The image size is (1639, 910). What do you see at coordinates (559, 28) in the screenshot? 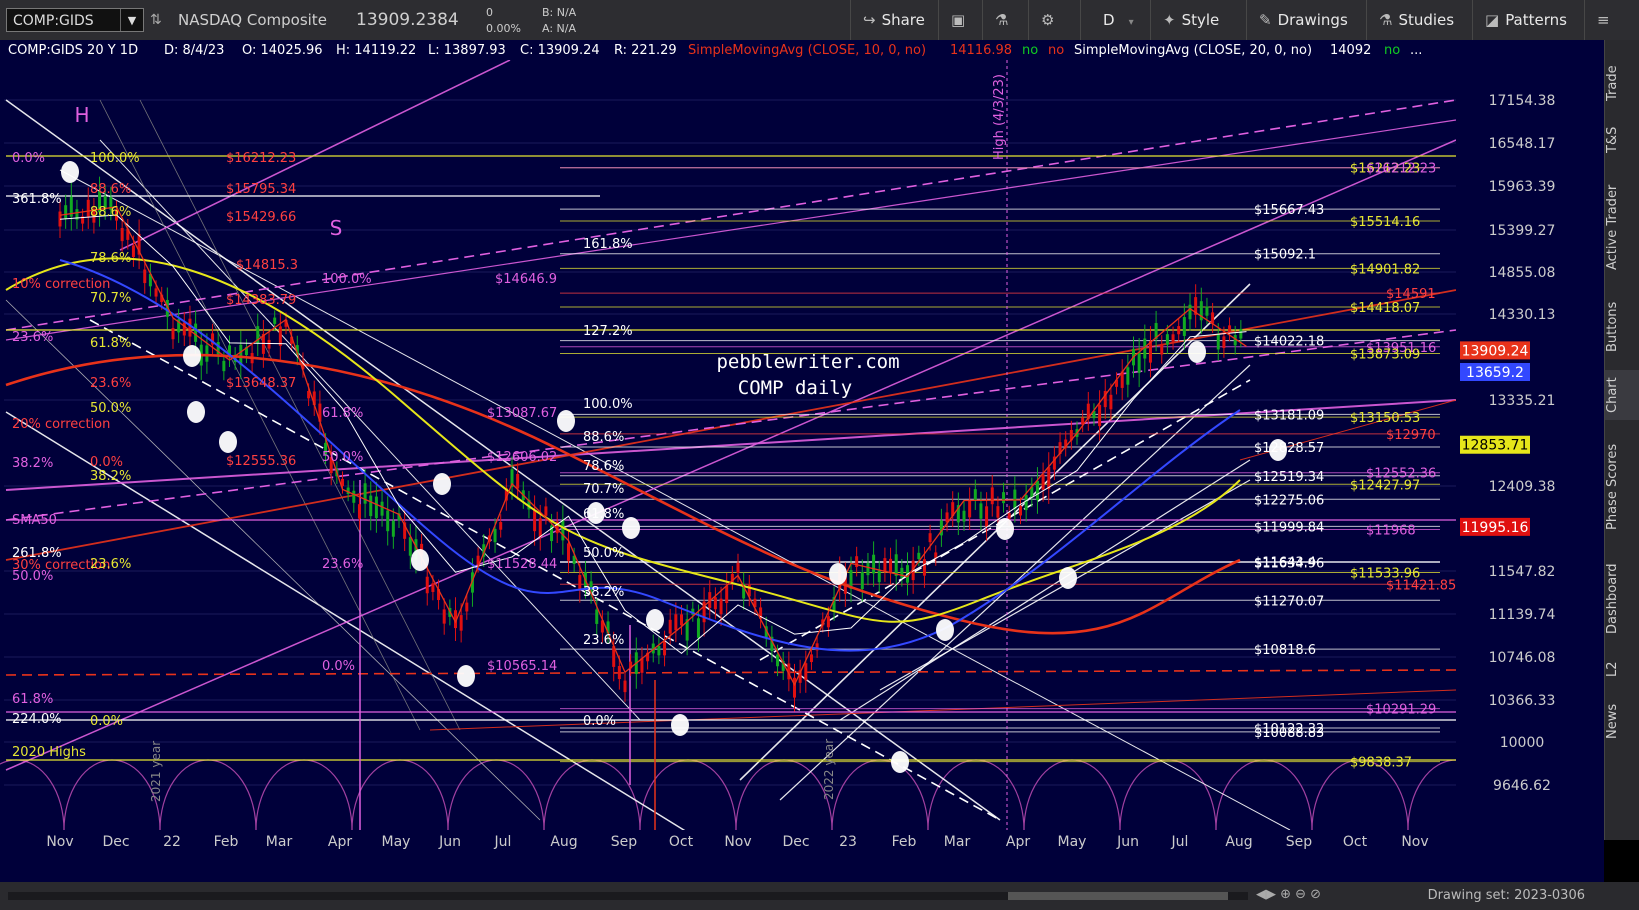
I see `ask-value: A: N/A` at bounding box center [559, 28].